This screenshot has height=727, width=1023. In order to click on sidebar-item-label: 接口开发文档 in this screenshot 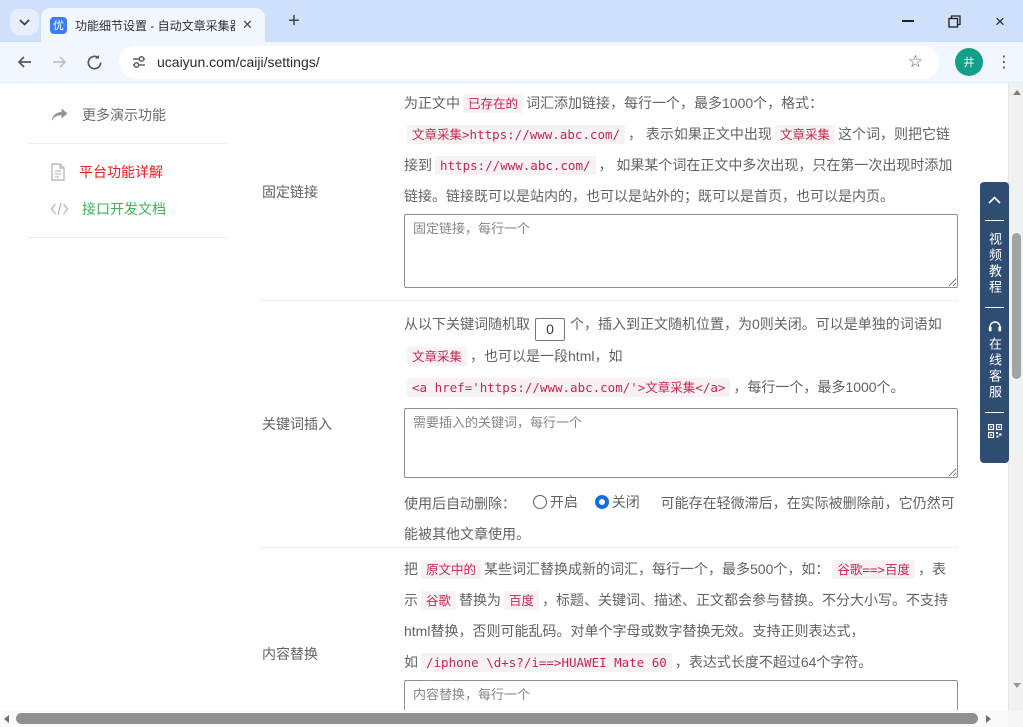, I will do `click(124, 209)`.